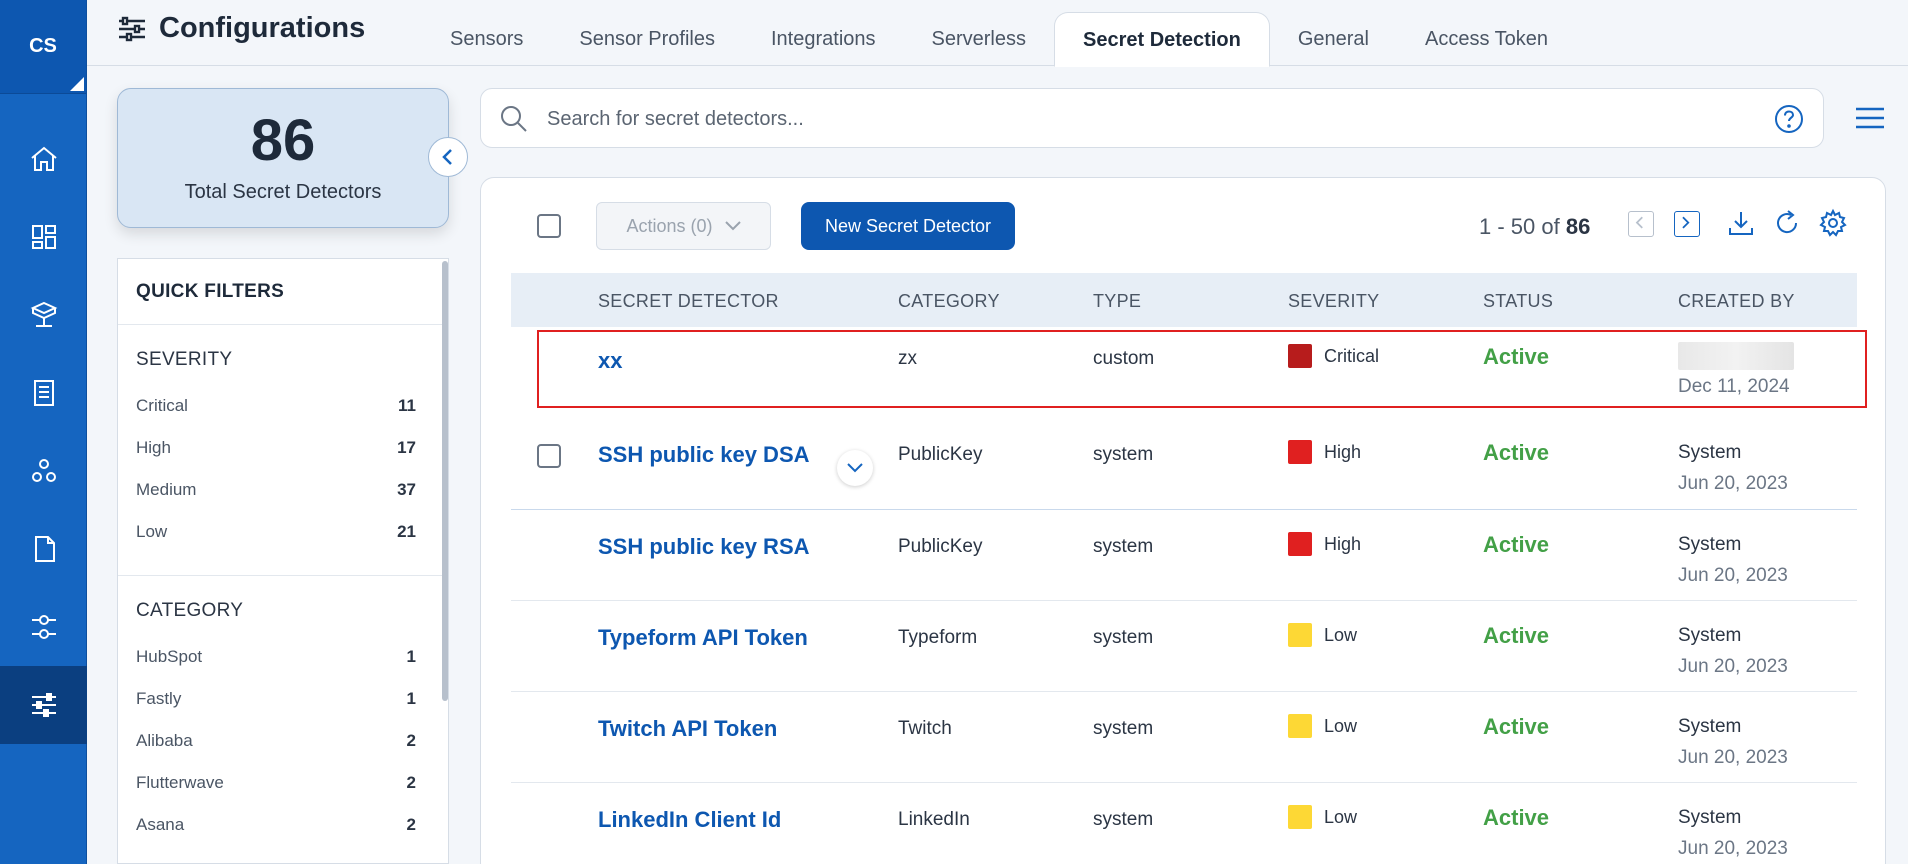 This screenshot has width=1908, height=864. I want to click on filter-category-alibaba: Alibaba 2, so click(283, 741).